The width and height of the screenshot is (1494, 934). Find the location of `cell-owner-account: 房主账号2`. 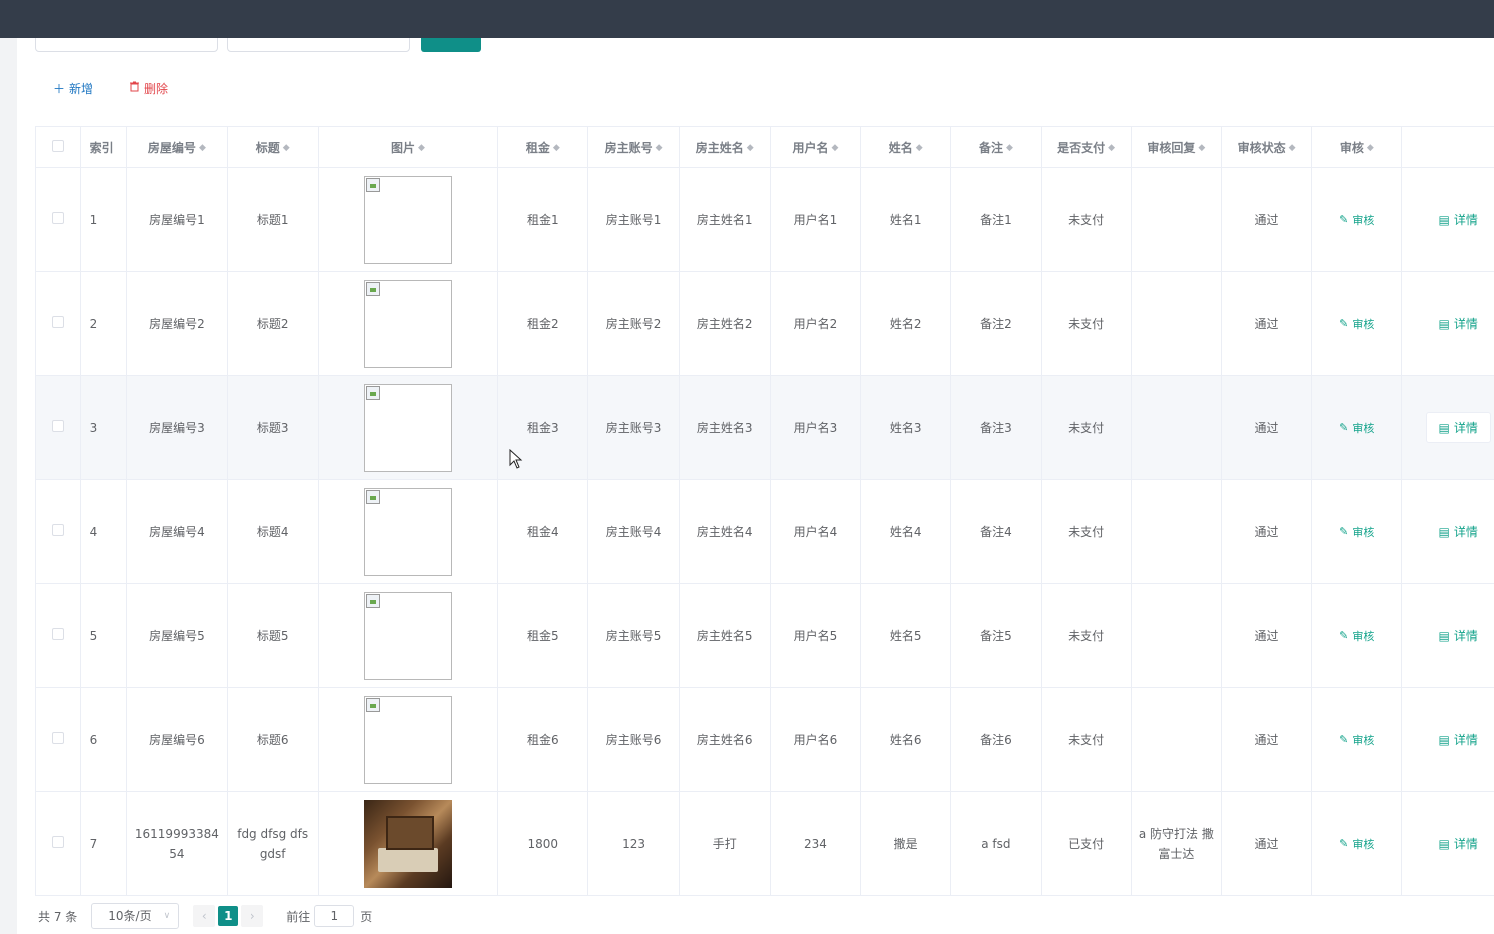

cell-owner-account: 房主账号2 is located at coordinates (633, 323).